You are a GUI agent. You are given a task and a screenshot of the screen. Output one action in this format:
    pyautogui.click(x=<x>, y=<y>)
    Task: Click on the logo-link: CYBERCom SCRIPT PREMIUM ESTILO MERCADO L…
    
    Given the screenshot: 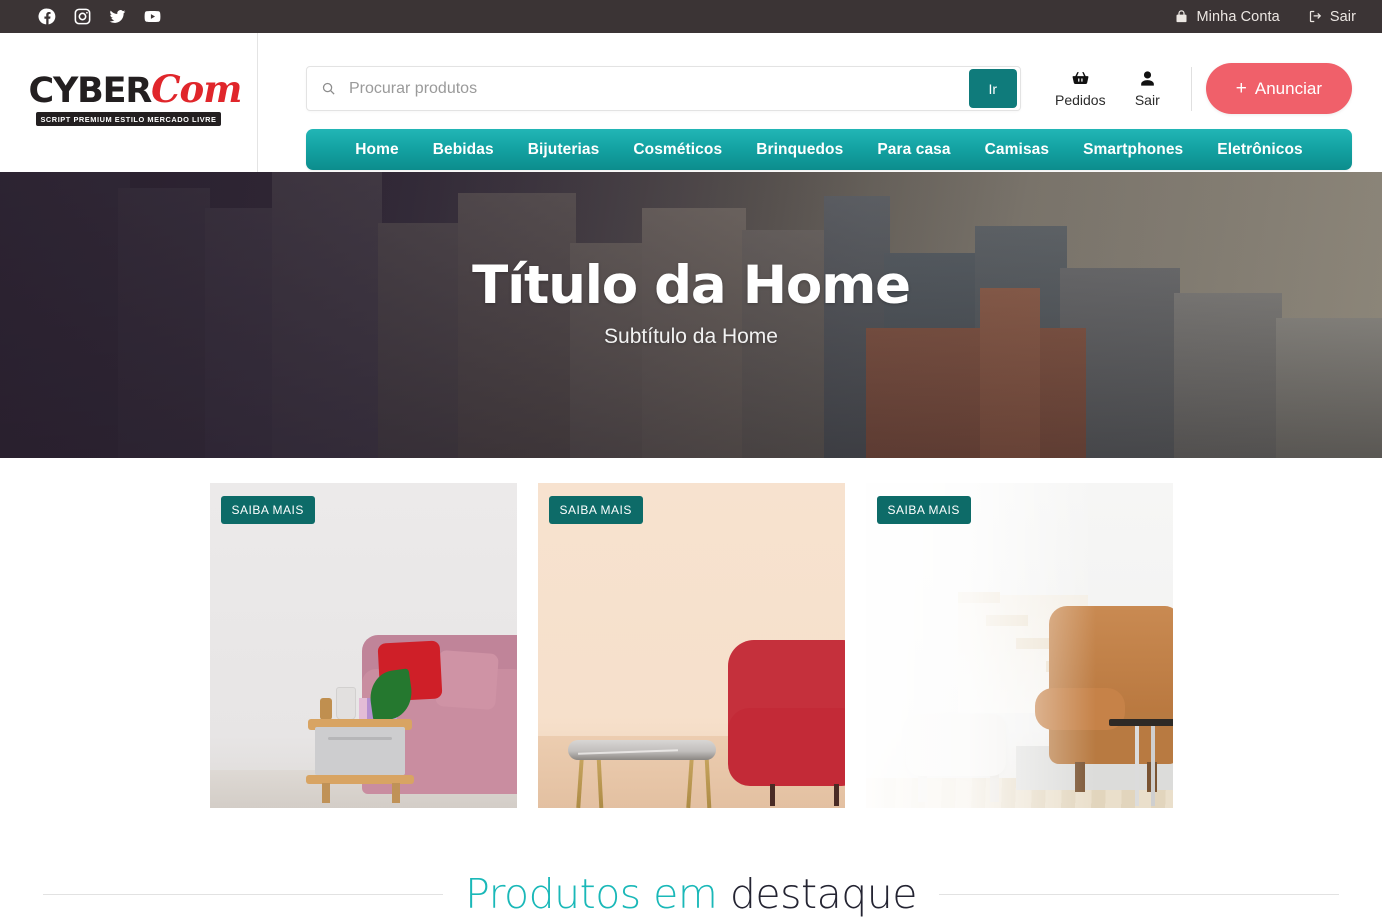 What is the action you would take?
    pyautogui.click(x=129, y=102)
    